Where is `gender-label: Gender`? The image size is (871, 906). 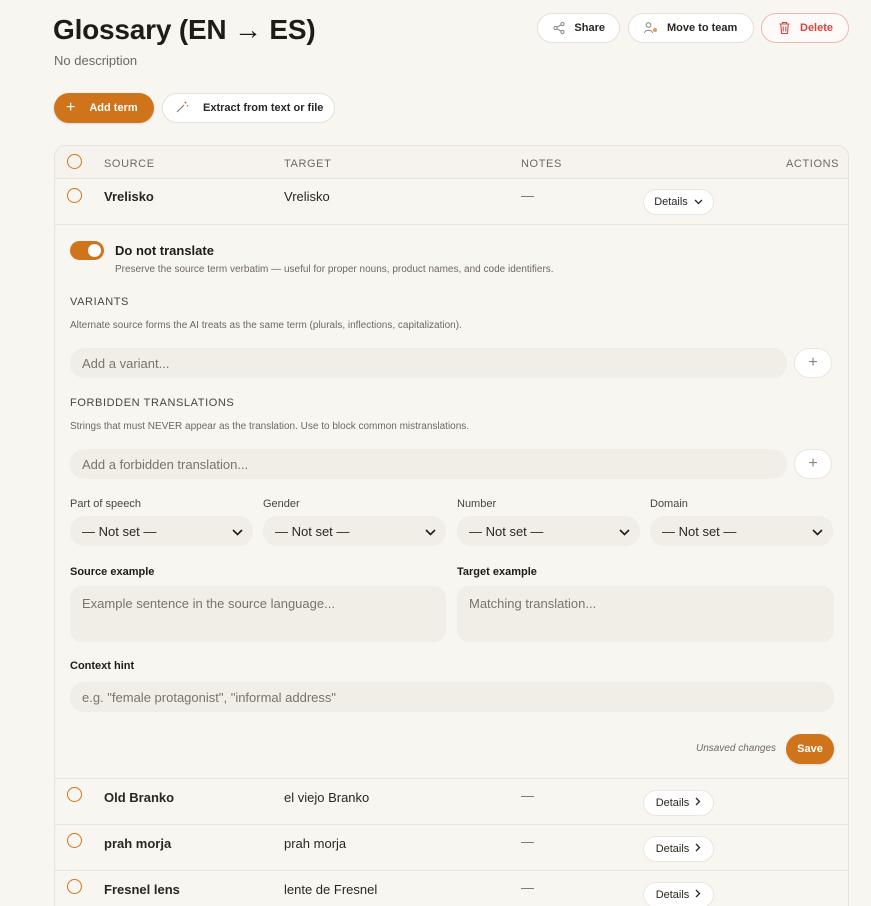 gender-label: Gender is located at coordinates (281, 504).